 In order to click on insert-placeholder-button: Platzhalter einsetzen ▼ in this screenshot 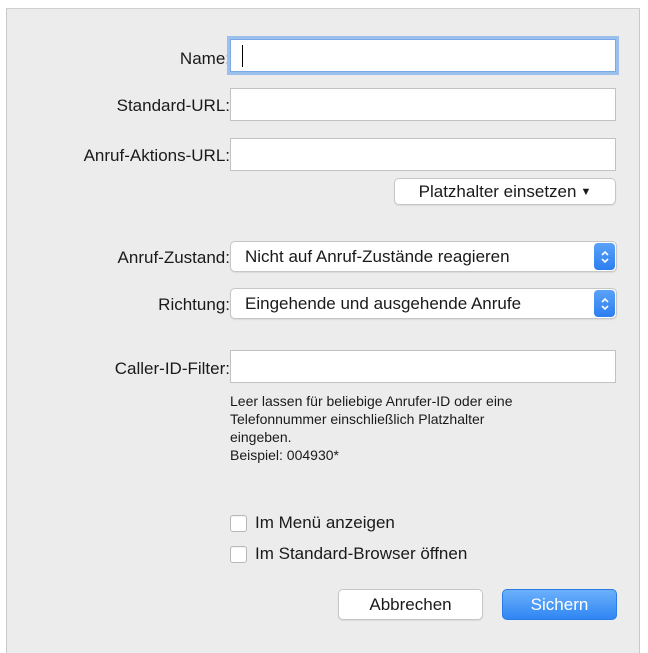, I will do `click(505, 191)`.